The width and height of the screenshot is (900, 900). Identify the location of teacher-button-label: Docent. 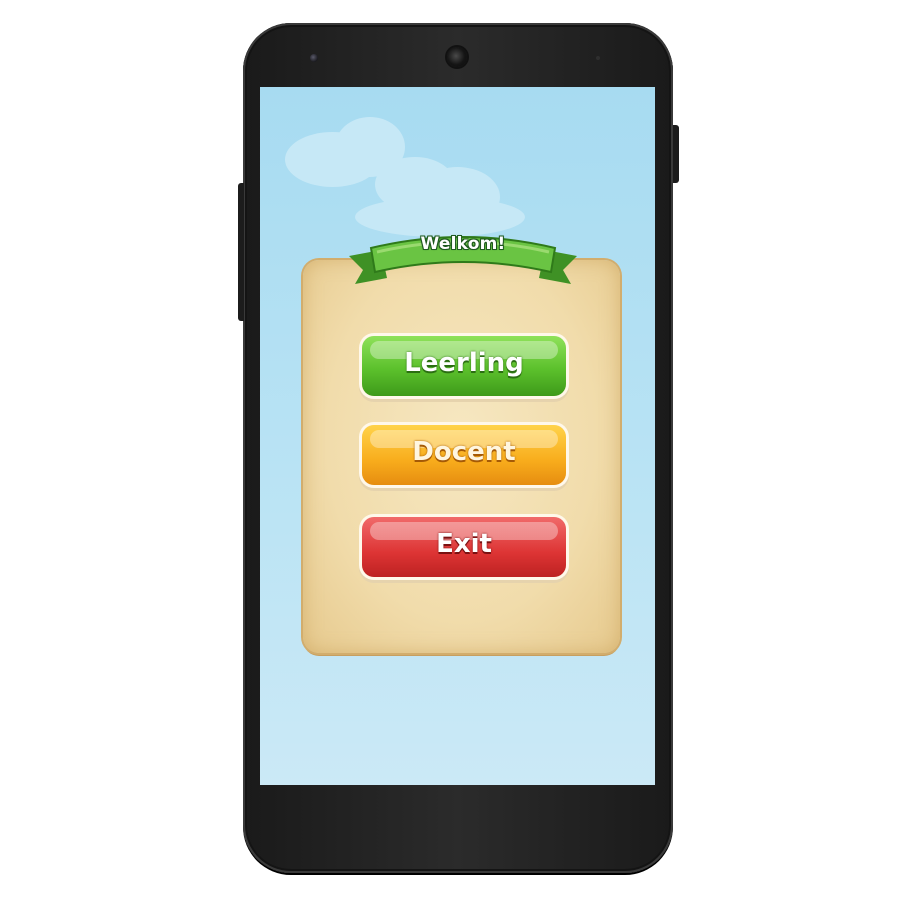
(464, 452).